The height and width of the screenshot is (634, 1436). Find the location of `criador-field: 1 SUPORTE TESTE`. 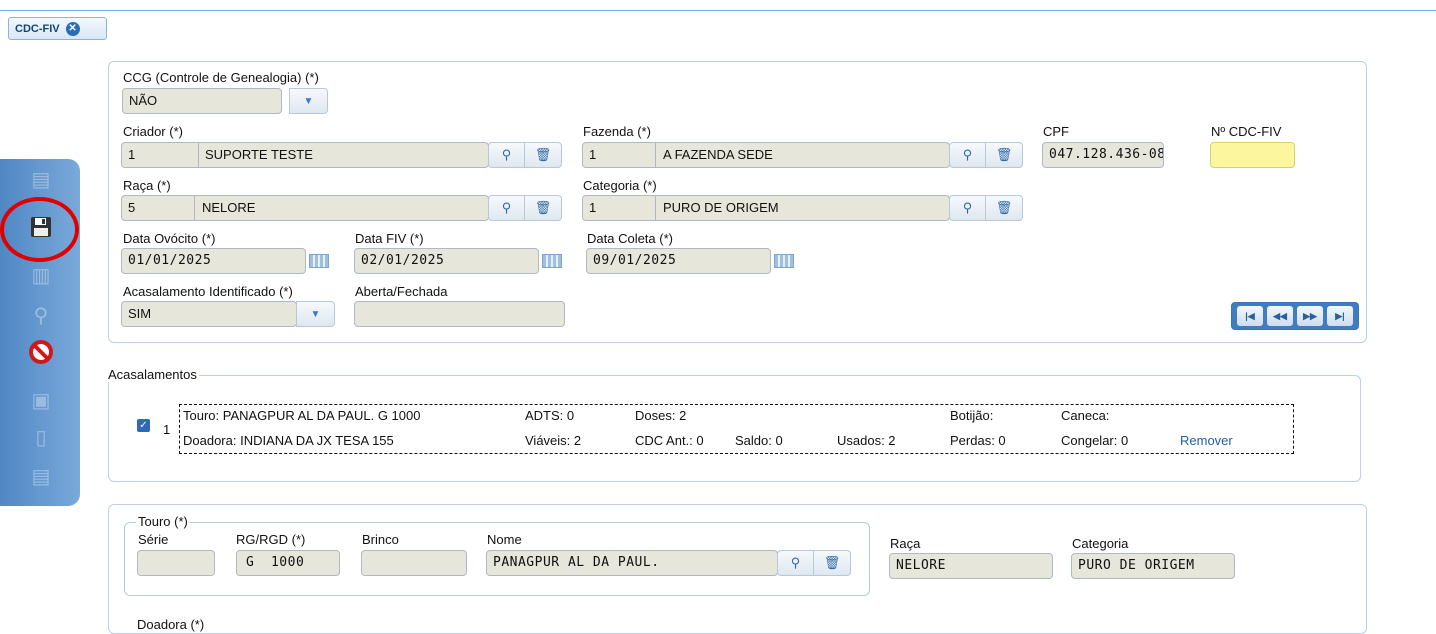

criador-field: 1 SUPORTE TESTE is located at coordinates (305, 155).